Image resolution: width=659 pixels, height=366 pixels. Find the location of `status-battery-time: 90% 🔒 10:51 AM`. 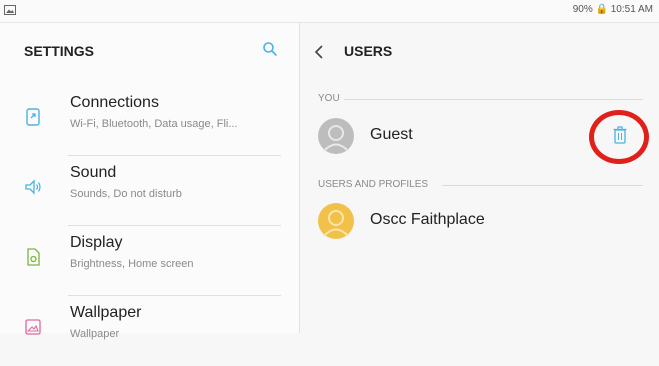

status-battery-time: 90% 🔒 10:51 AM is located at coordinates (612, 9).